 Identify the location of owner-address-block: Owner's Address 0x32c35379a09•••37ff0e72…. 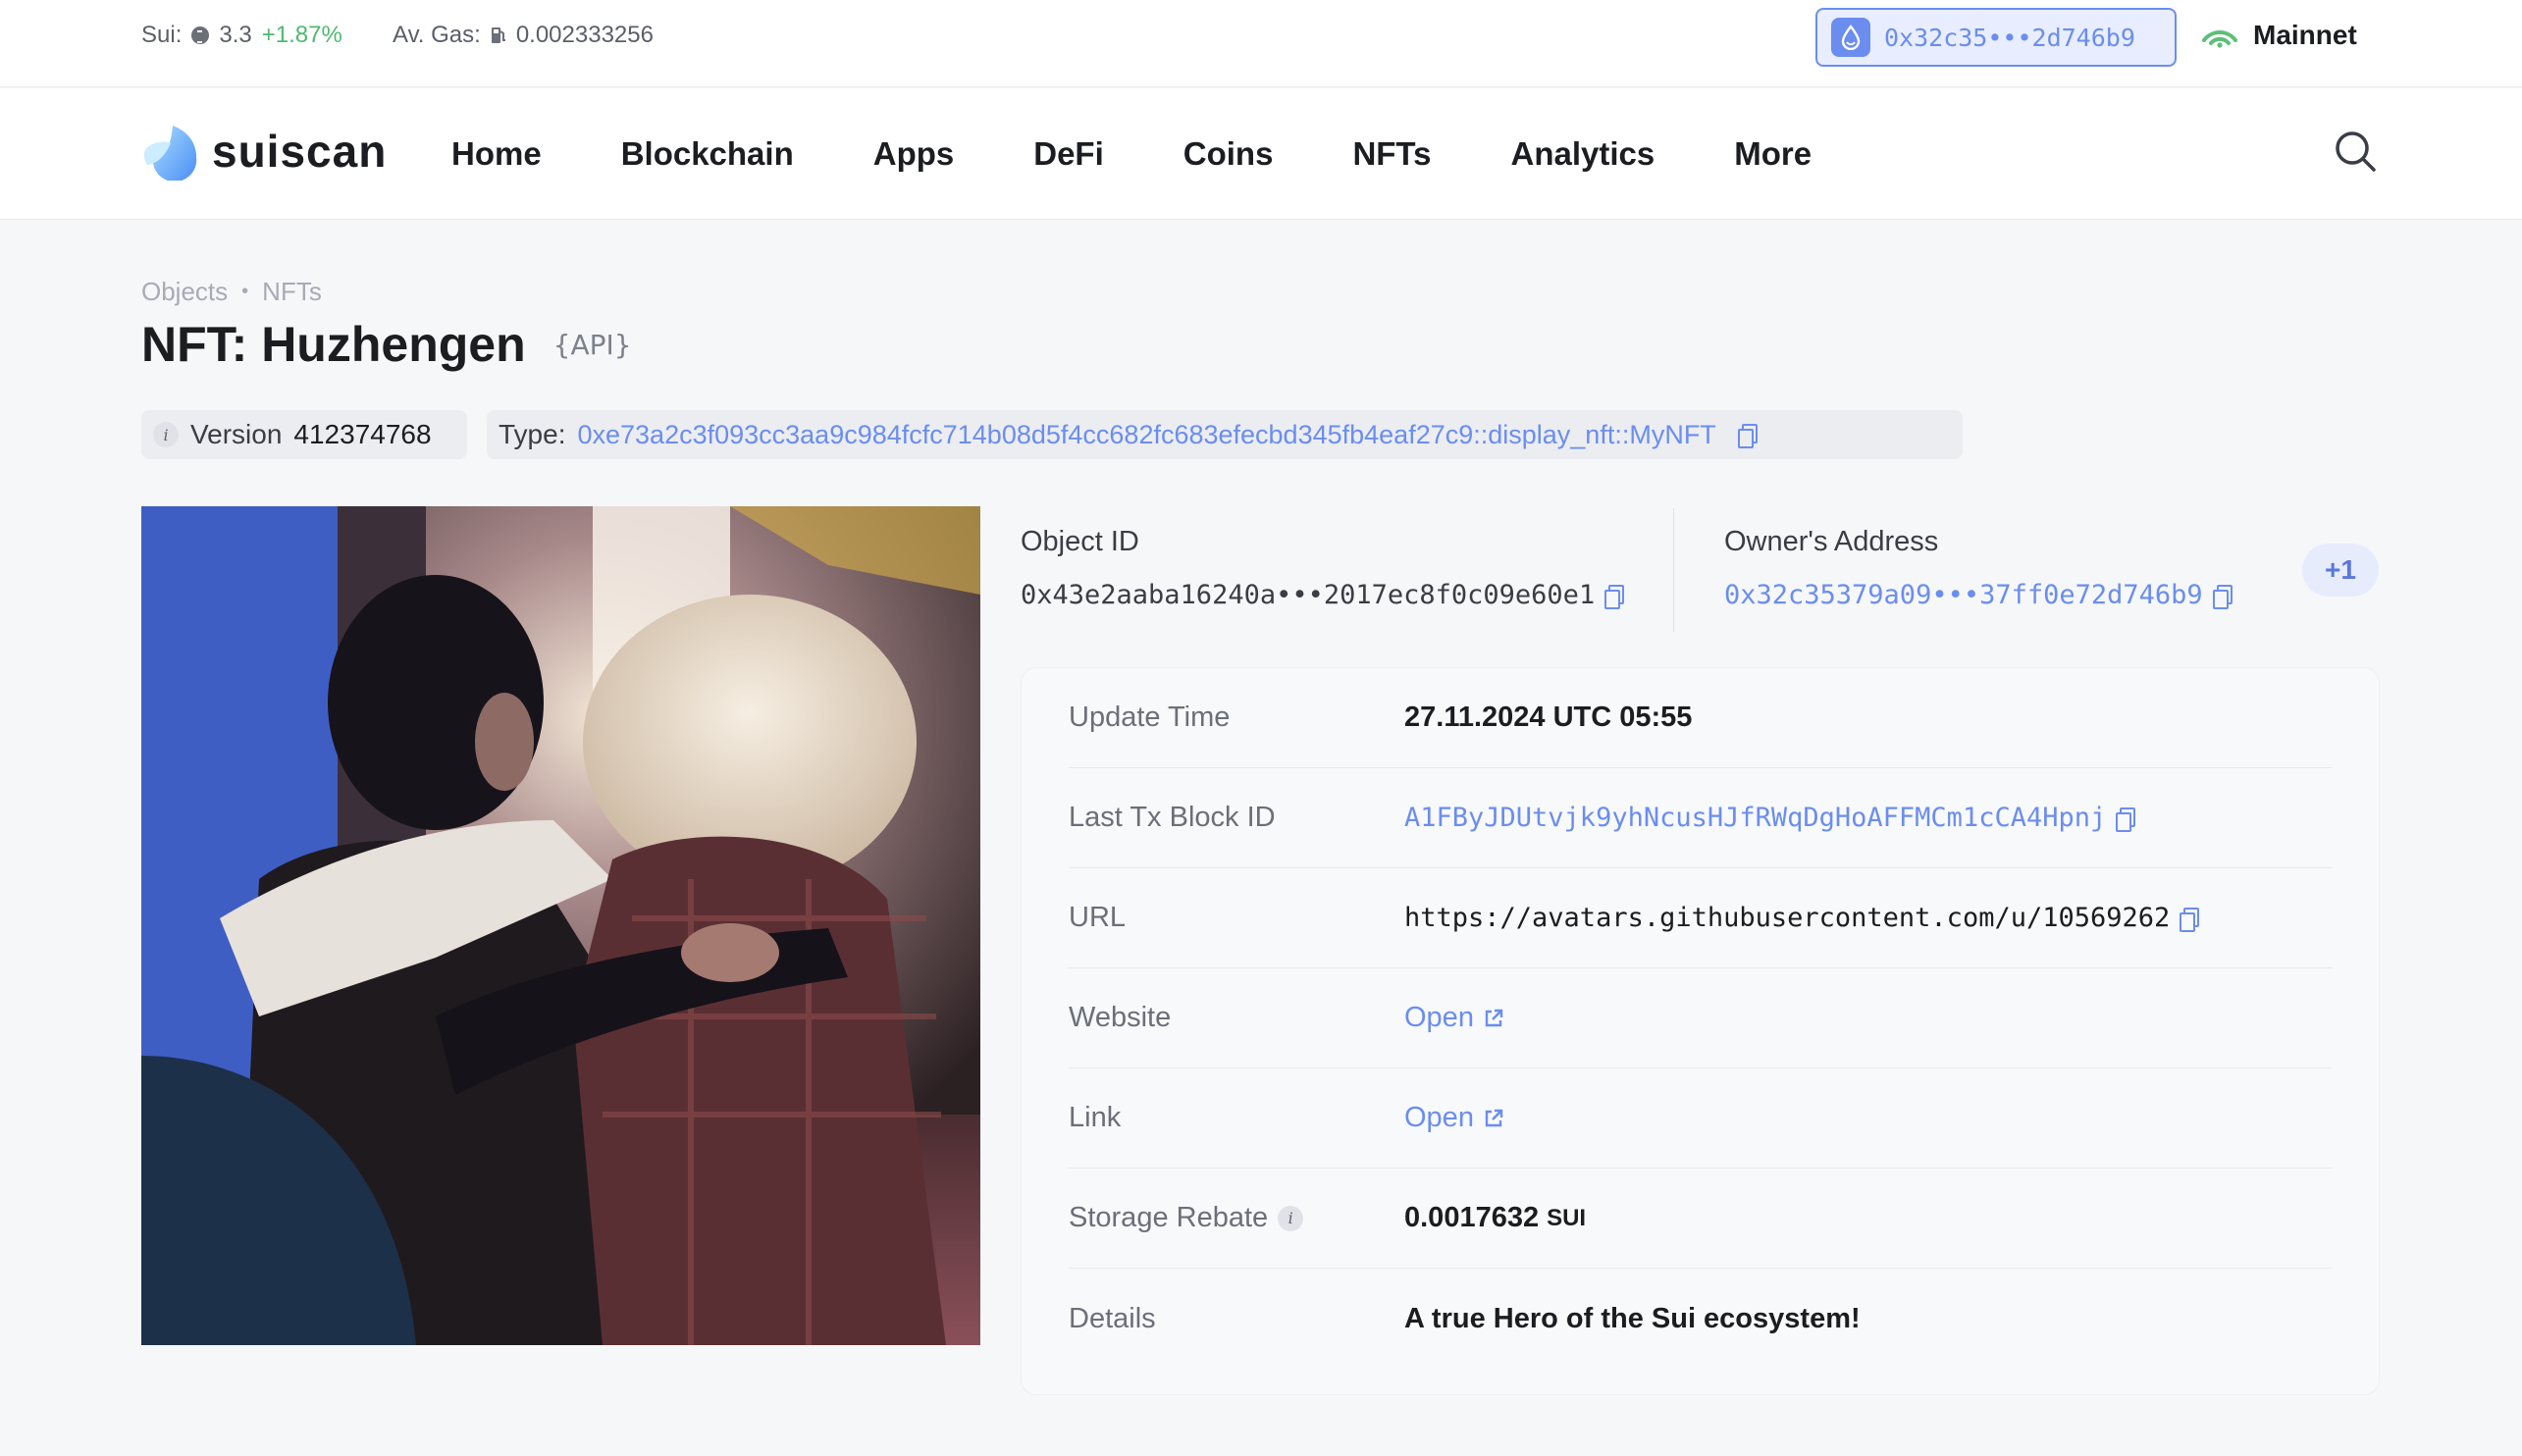
(1978, 568).